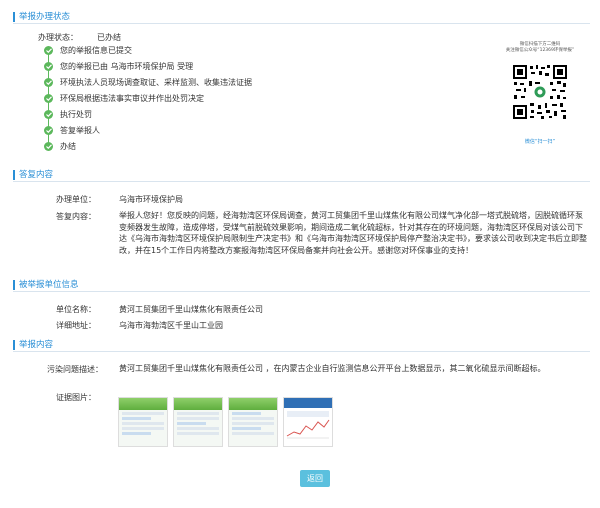 The image size is (600, 508). I want to click on timeline-step: 答复举报人, so click(194, 131).